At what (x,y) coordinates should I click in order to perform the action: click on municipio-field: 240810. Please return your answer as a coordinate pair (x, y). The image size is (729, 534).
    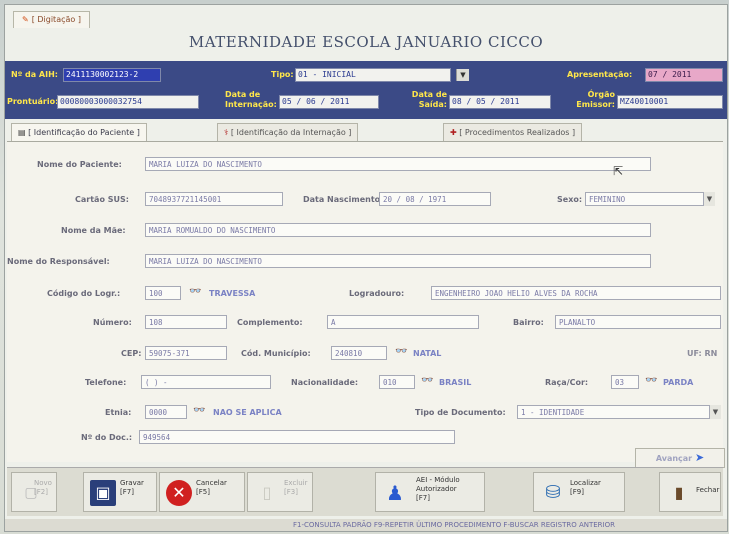
    Looking at the image, I should click on (359, 353).